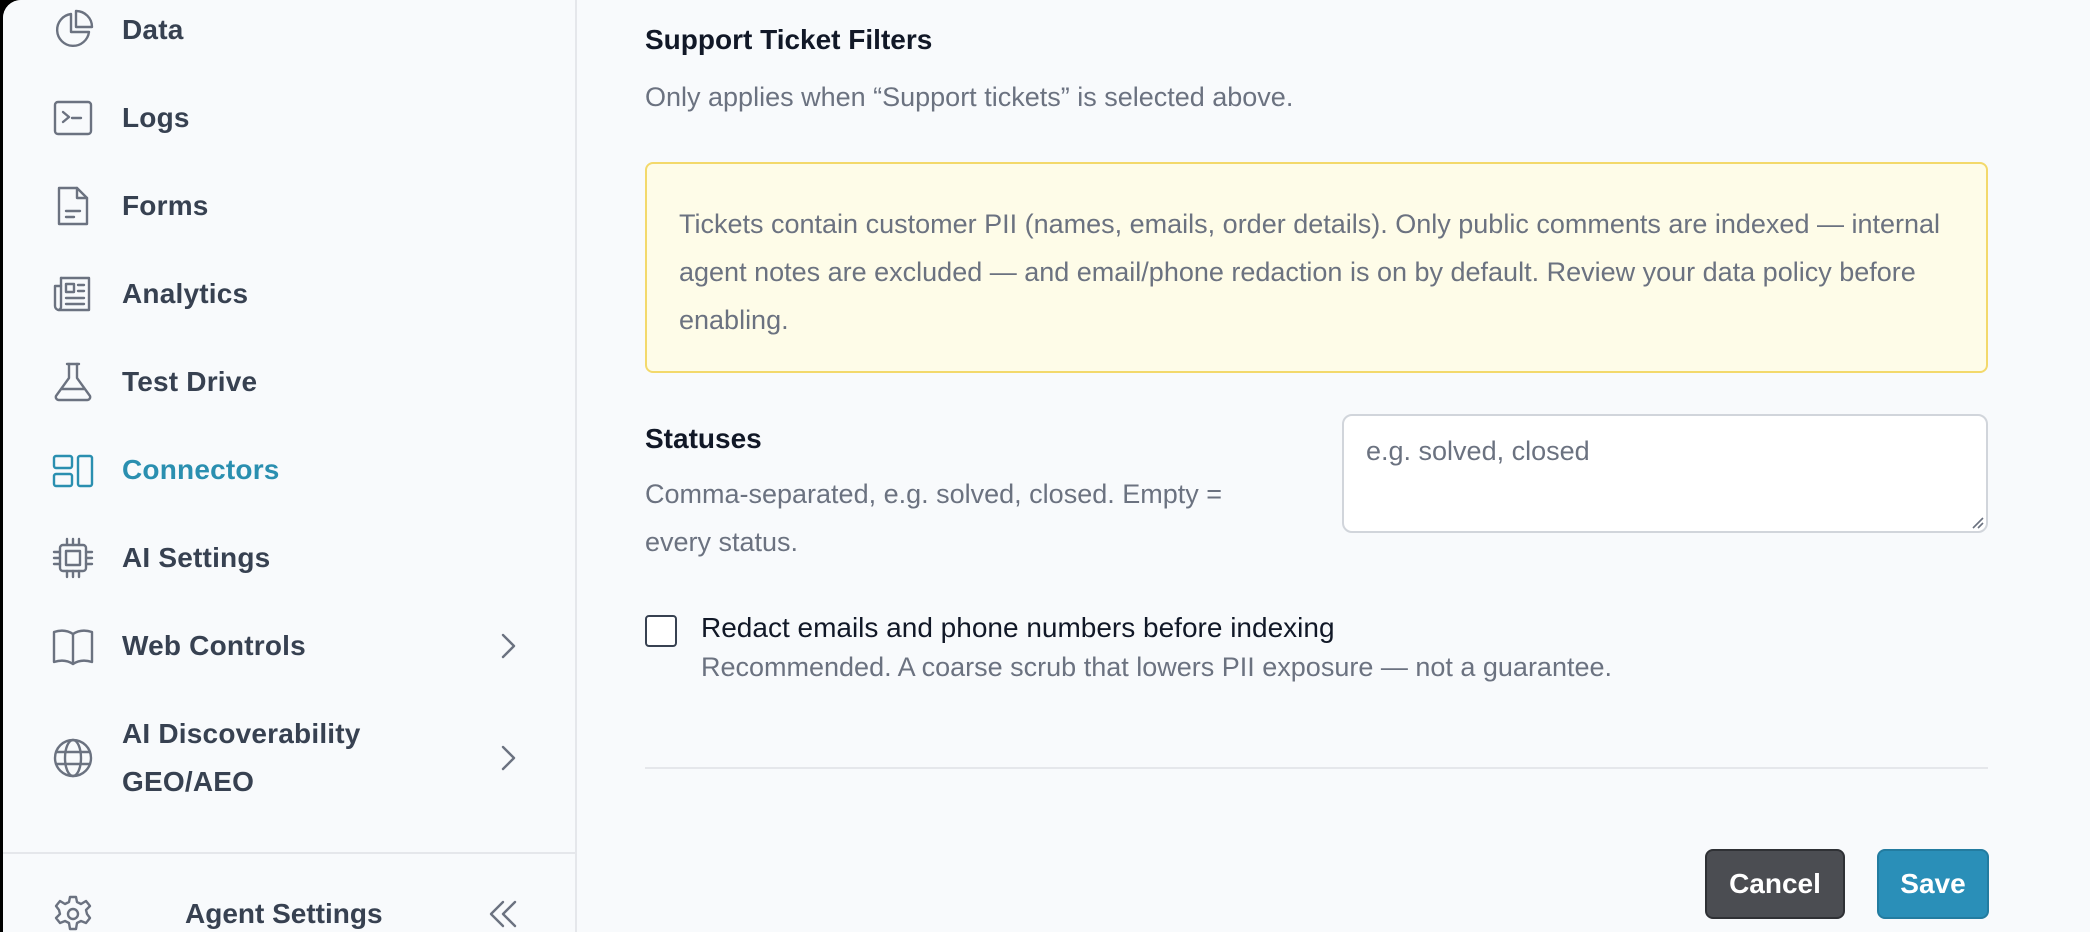  What do you see at coordinates (73, 913) in the screenshot?
I see `gear-icon` at bounding box center [73, 913].